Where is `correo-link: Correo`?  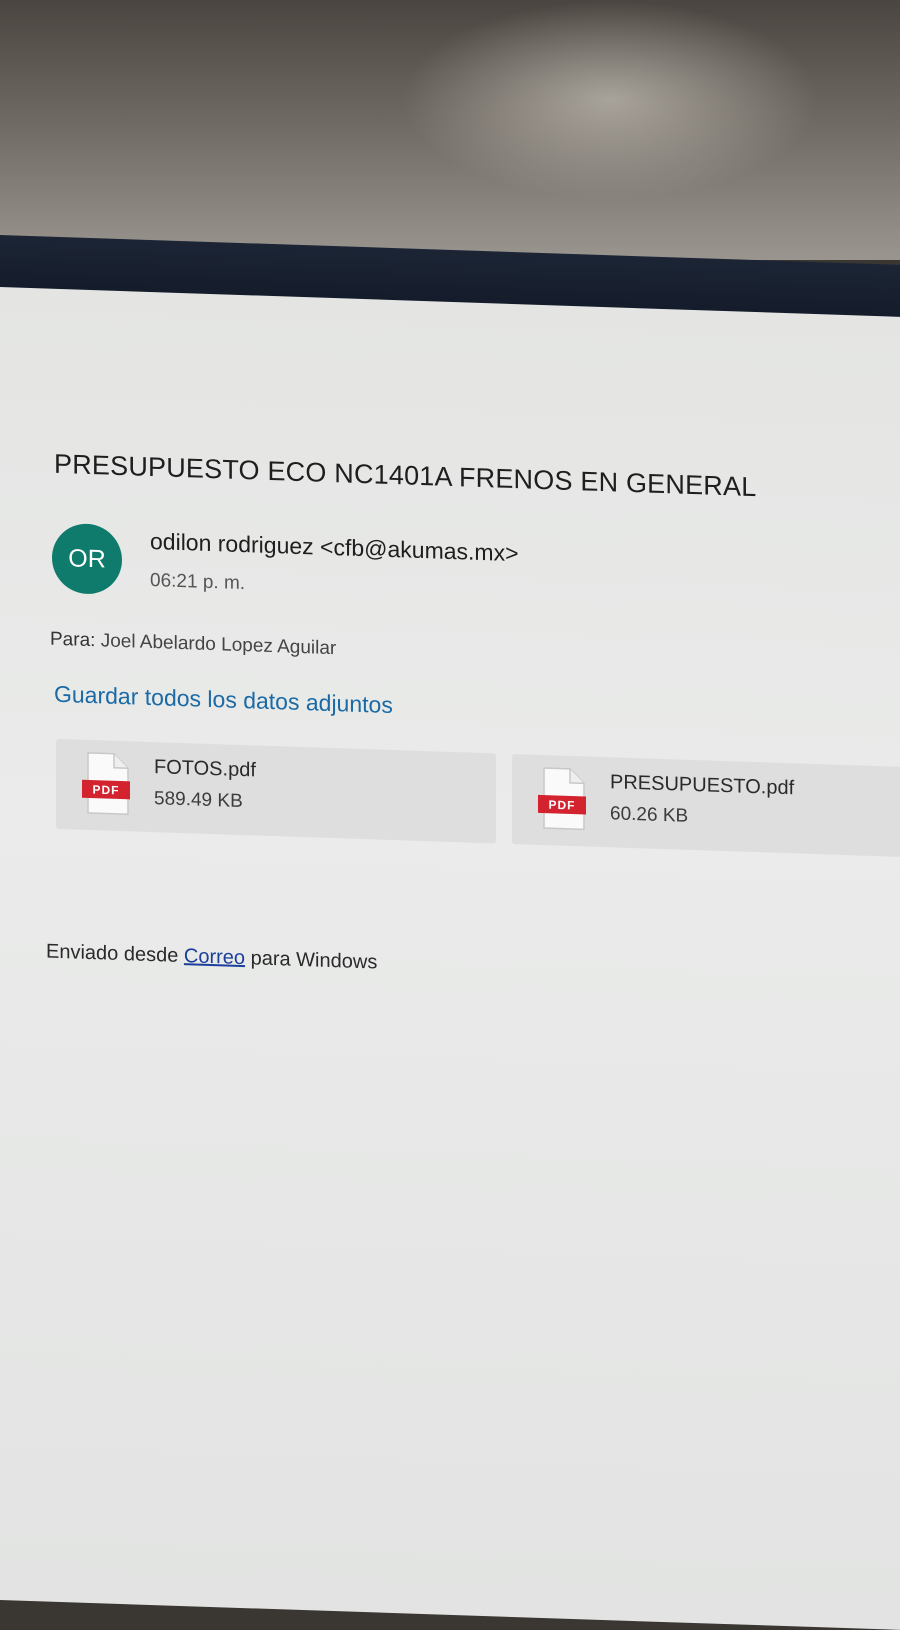 correo-link: Correo is located at coordinates (214, 957).